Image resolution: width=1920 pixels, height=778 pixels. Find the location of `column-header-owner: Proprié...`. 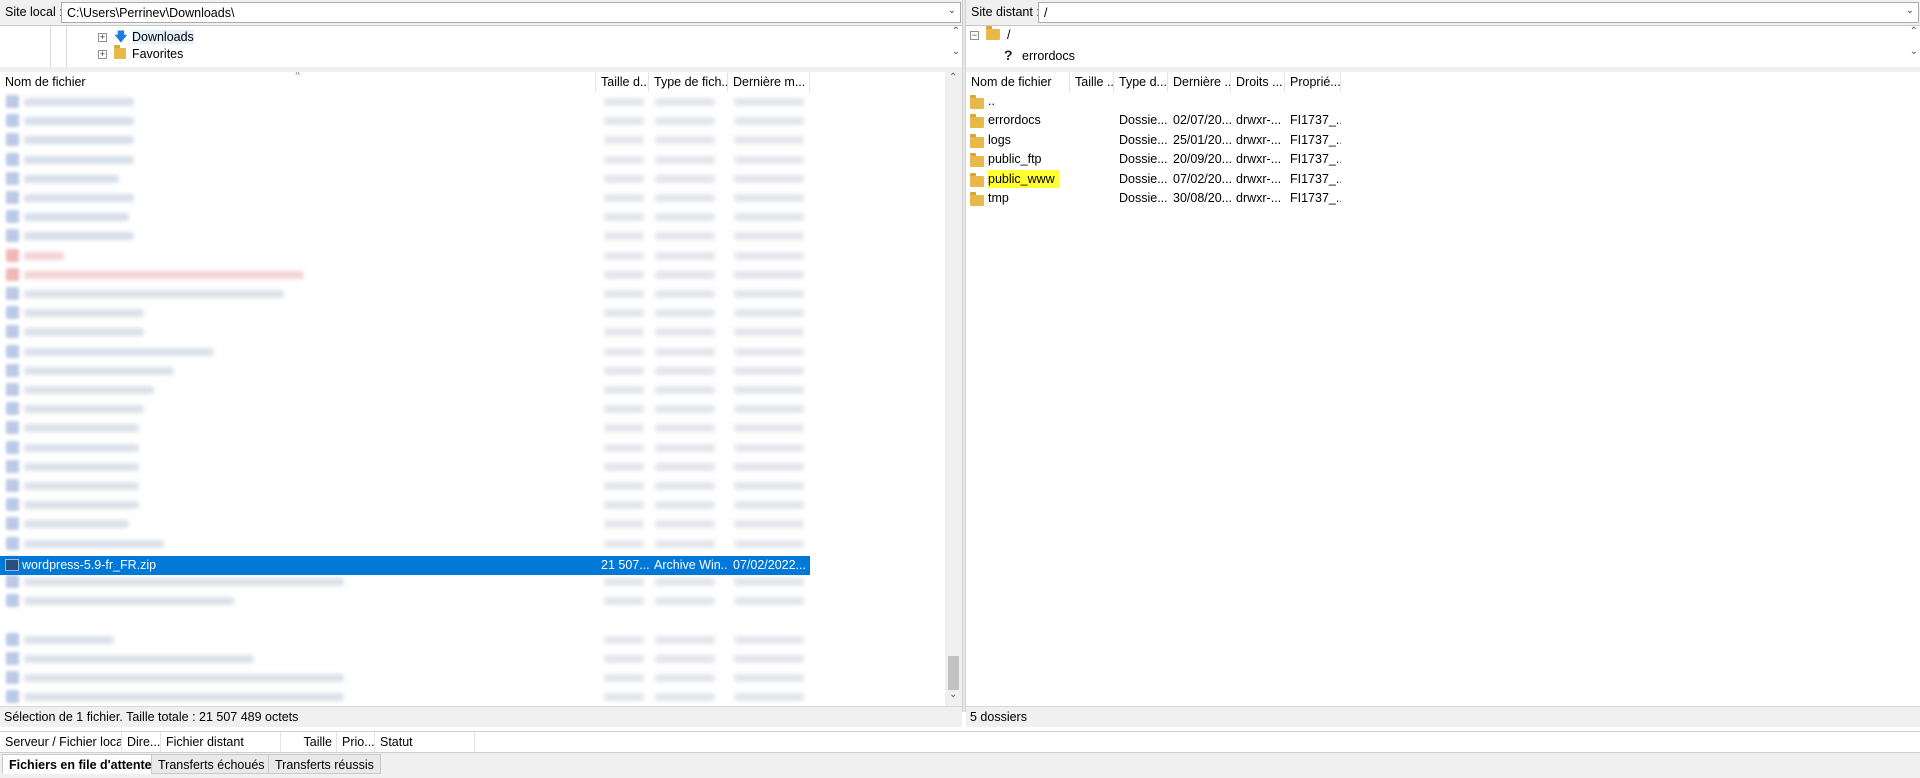

column-header-owner: Proprié... is located at coordinates (1313, 82).